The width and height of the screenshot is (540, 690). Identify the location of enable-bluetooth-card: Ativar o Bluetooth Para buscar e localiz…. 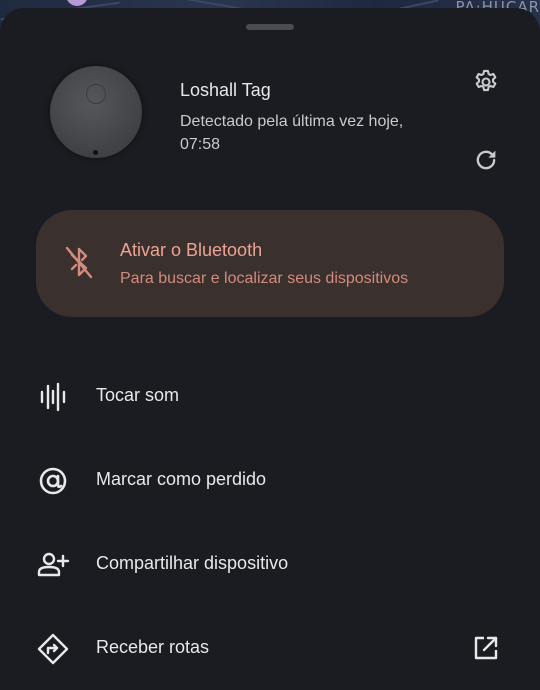
(270, 263).